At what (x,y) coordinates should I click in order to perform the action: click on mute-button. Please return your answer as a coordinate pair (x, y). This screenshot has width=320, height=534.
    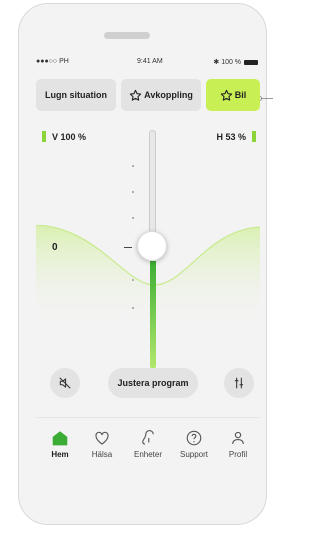
    Looking at the image, I should click on (65, 383).